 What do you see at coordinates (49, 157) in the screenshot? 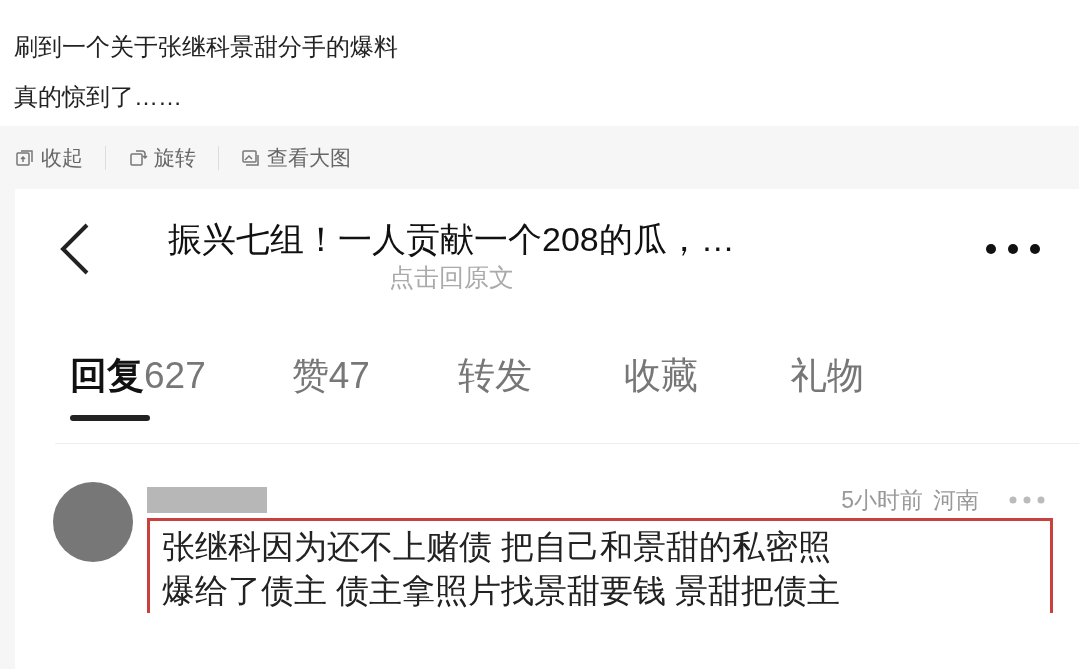
I see `toolbar-button: 收起` at bounding box center [49, 157].